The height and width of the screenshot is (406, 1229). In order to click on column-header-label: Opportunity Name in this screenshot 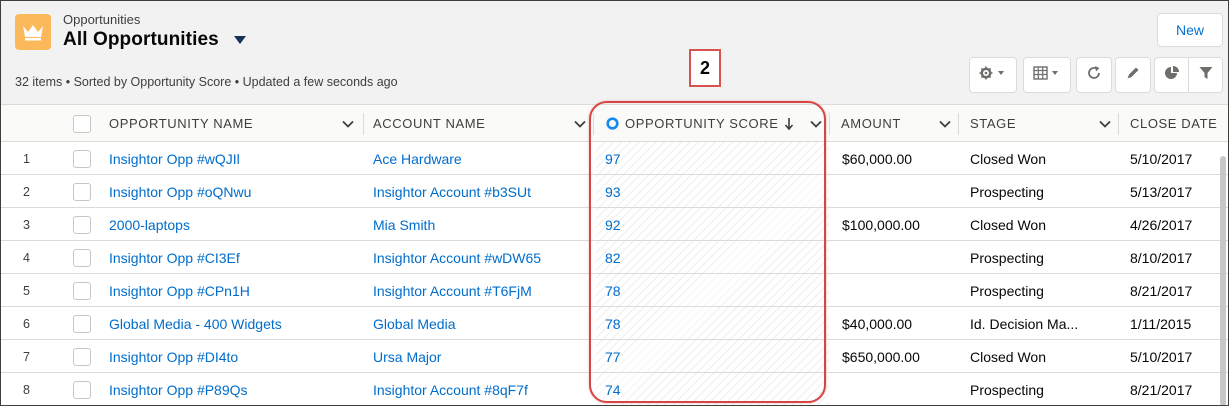, I will do `click(181, 123)`.